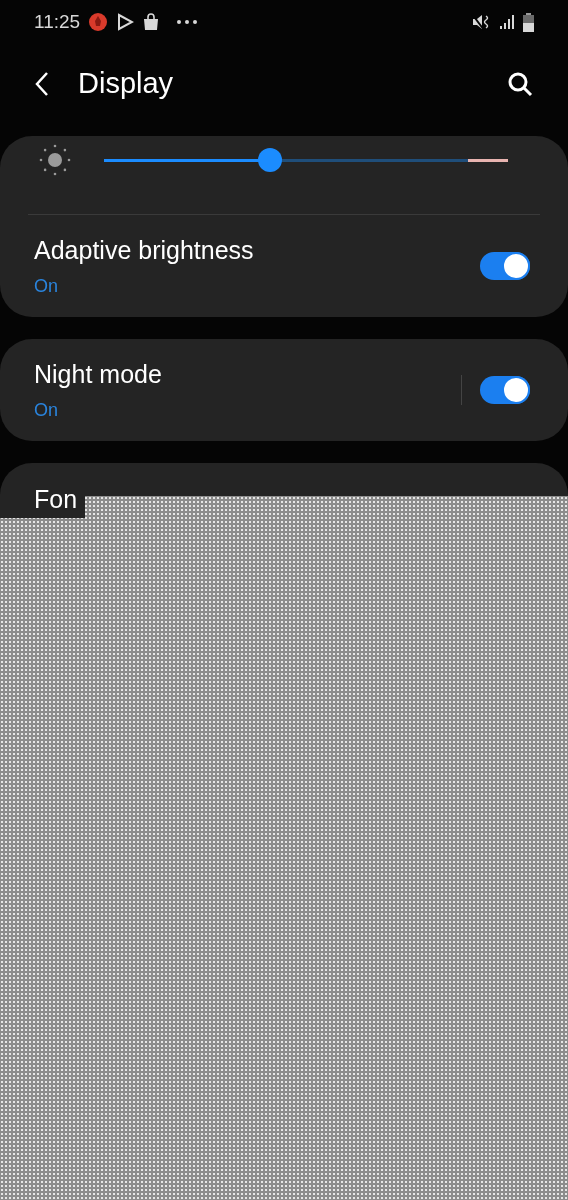 The image size is (568, 1200). What do you see at coordinates (126, 84) in the screenshot?
I see `page-title: Display` at bounding box center [126, 84].